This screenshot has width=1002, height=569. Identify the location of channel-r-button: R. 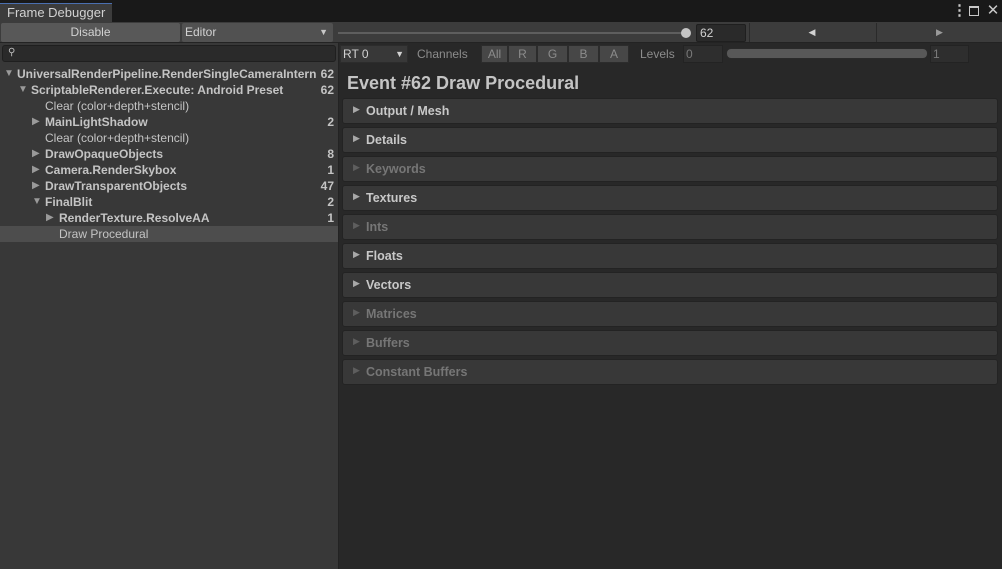
(522, 54).